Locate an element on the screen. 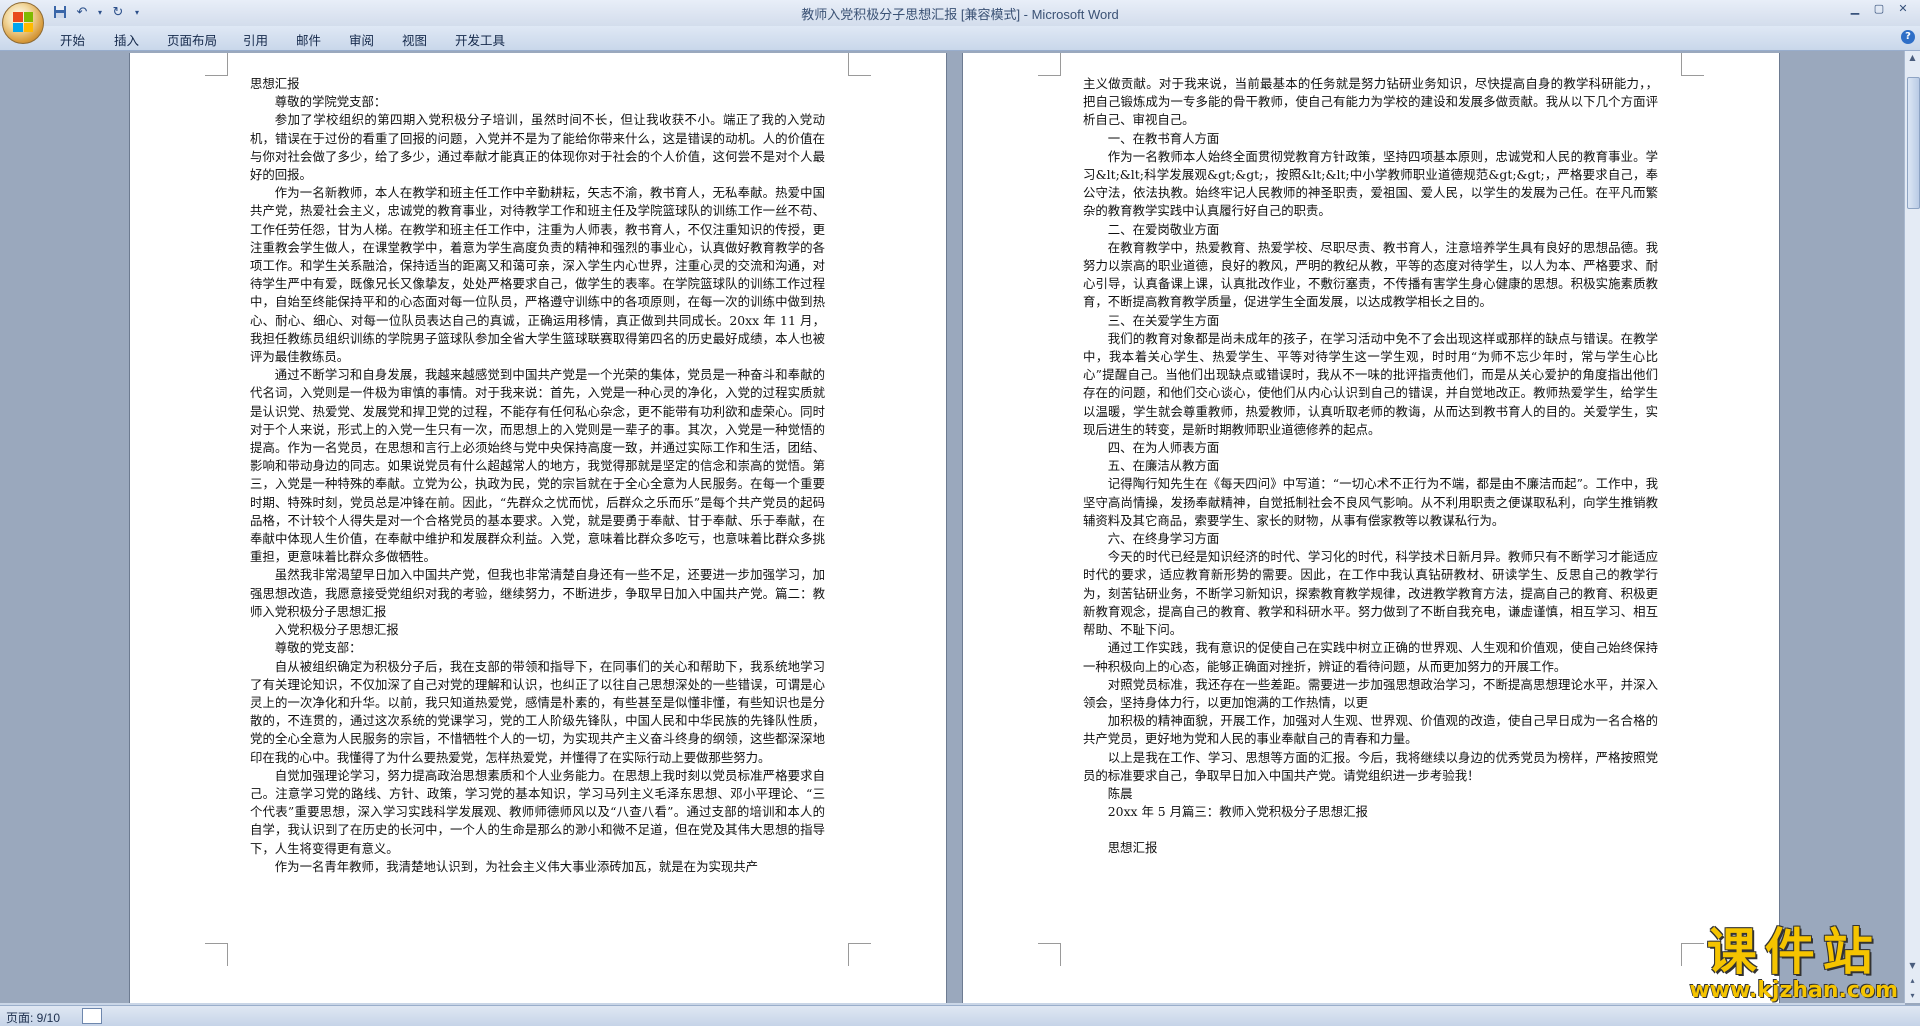  language-icon is located at coordinates (92, 1016).